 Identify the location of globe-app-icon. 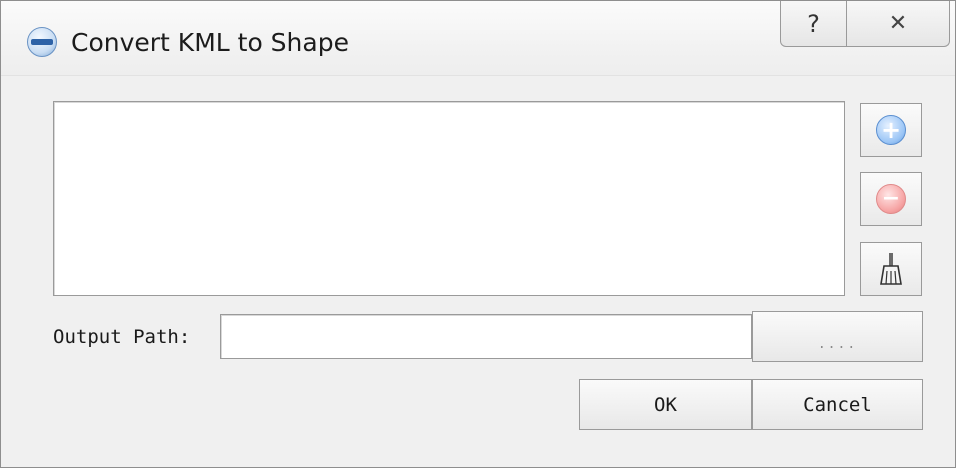
(42, 42).